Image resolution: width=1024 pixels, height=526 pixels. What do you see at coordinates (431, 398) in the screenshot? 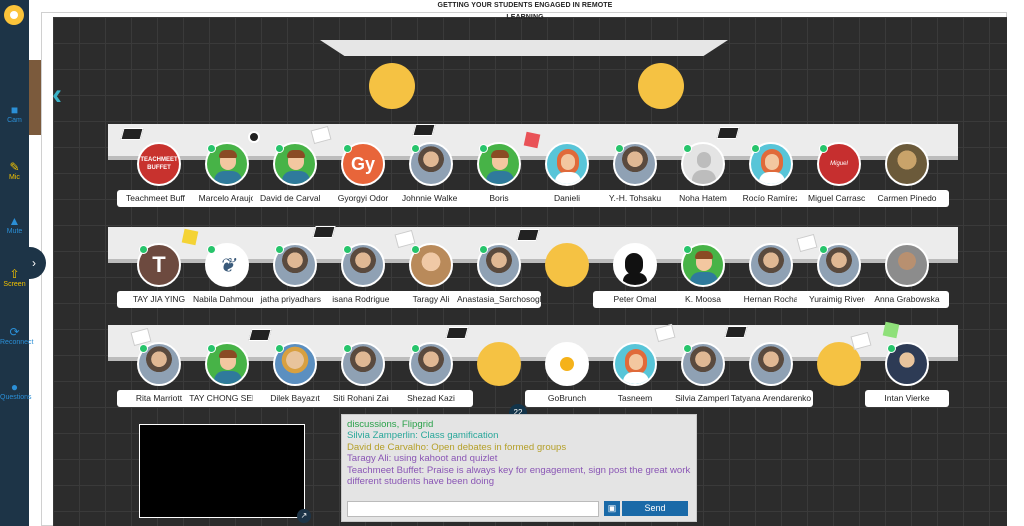
I see `seat-name: Shezad Kazi` at bounding box center [431, 398].